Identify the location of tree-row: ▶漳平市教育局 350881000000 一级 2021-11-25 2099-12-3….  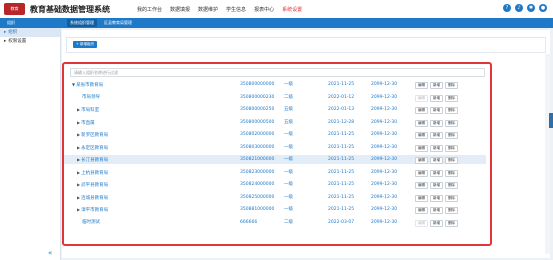
(275, 209).